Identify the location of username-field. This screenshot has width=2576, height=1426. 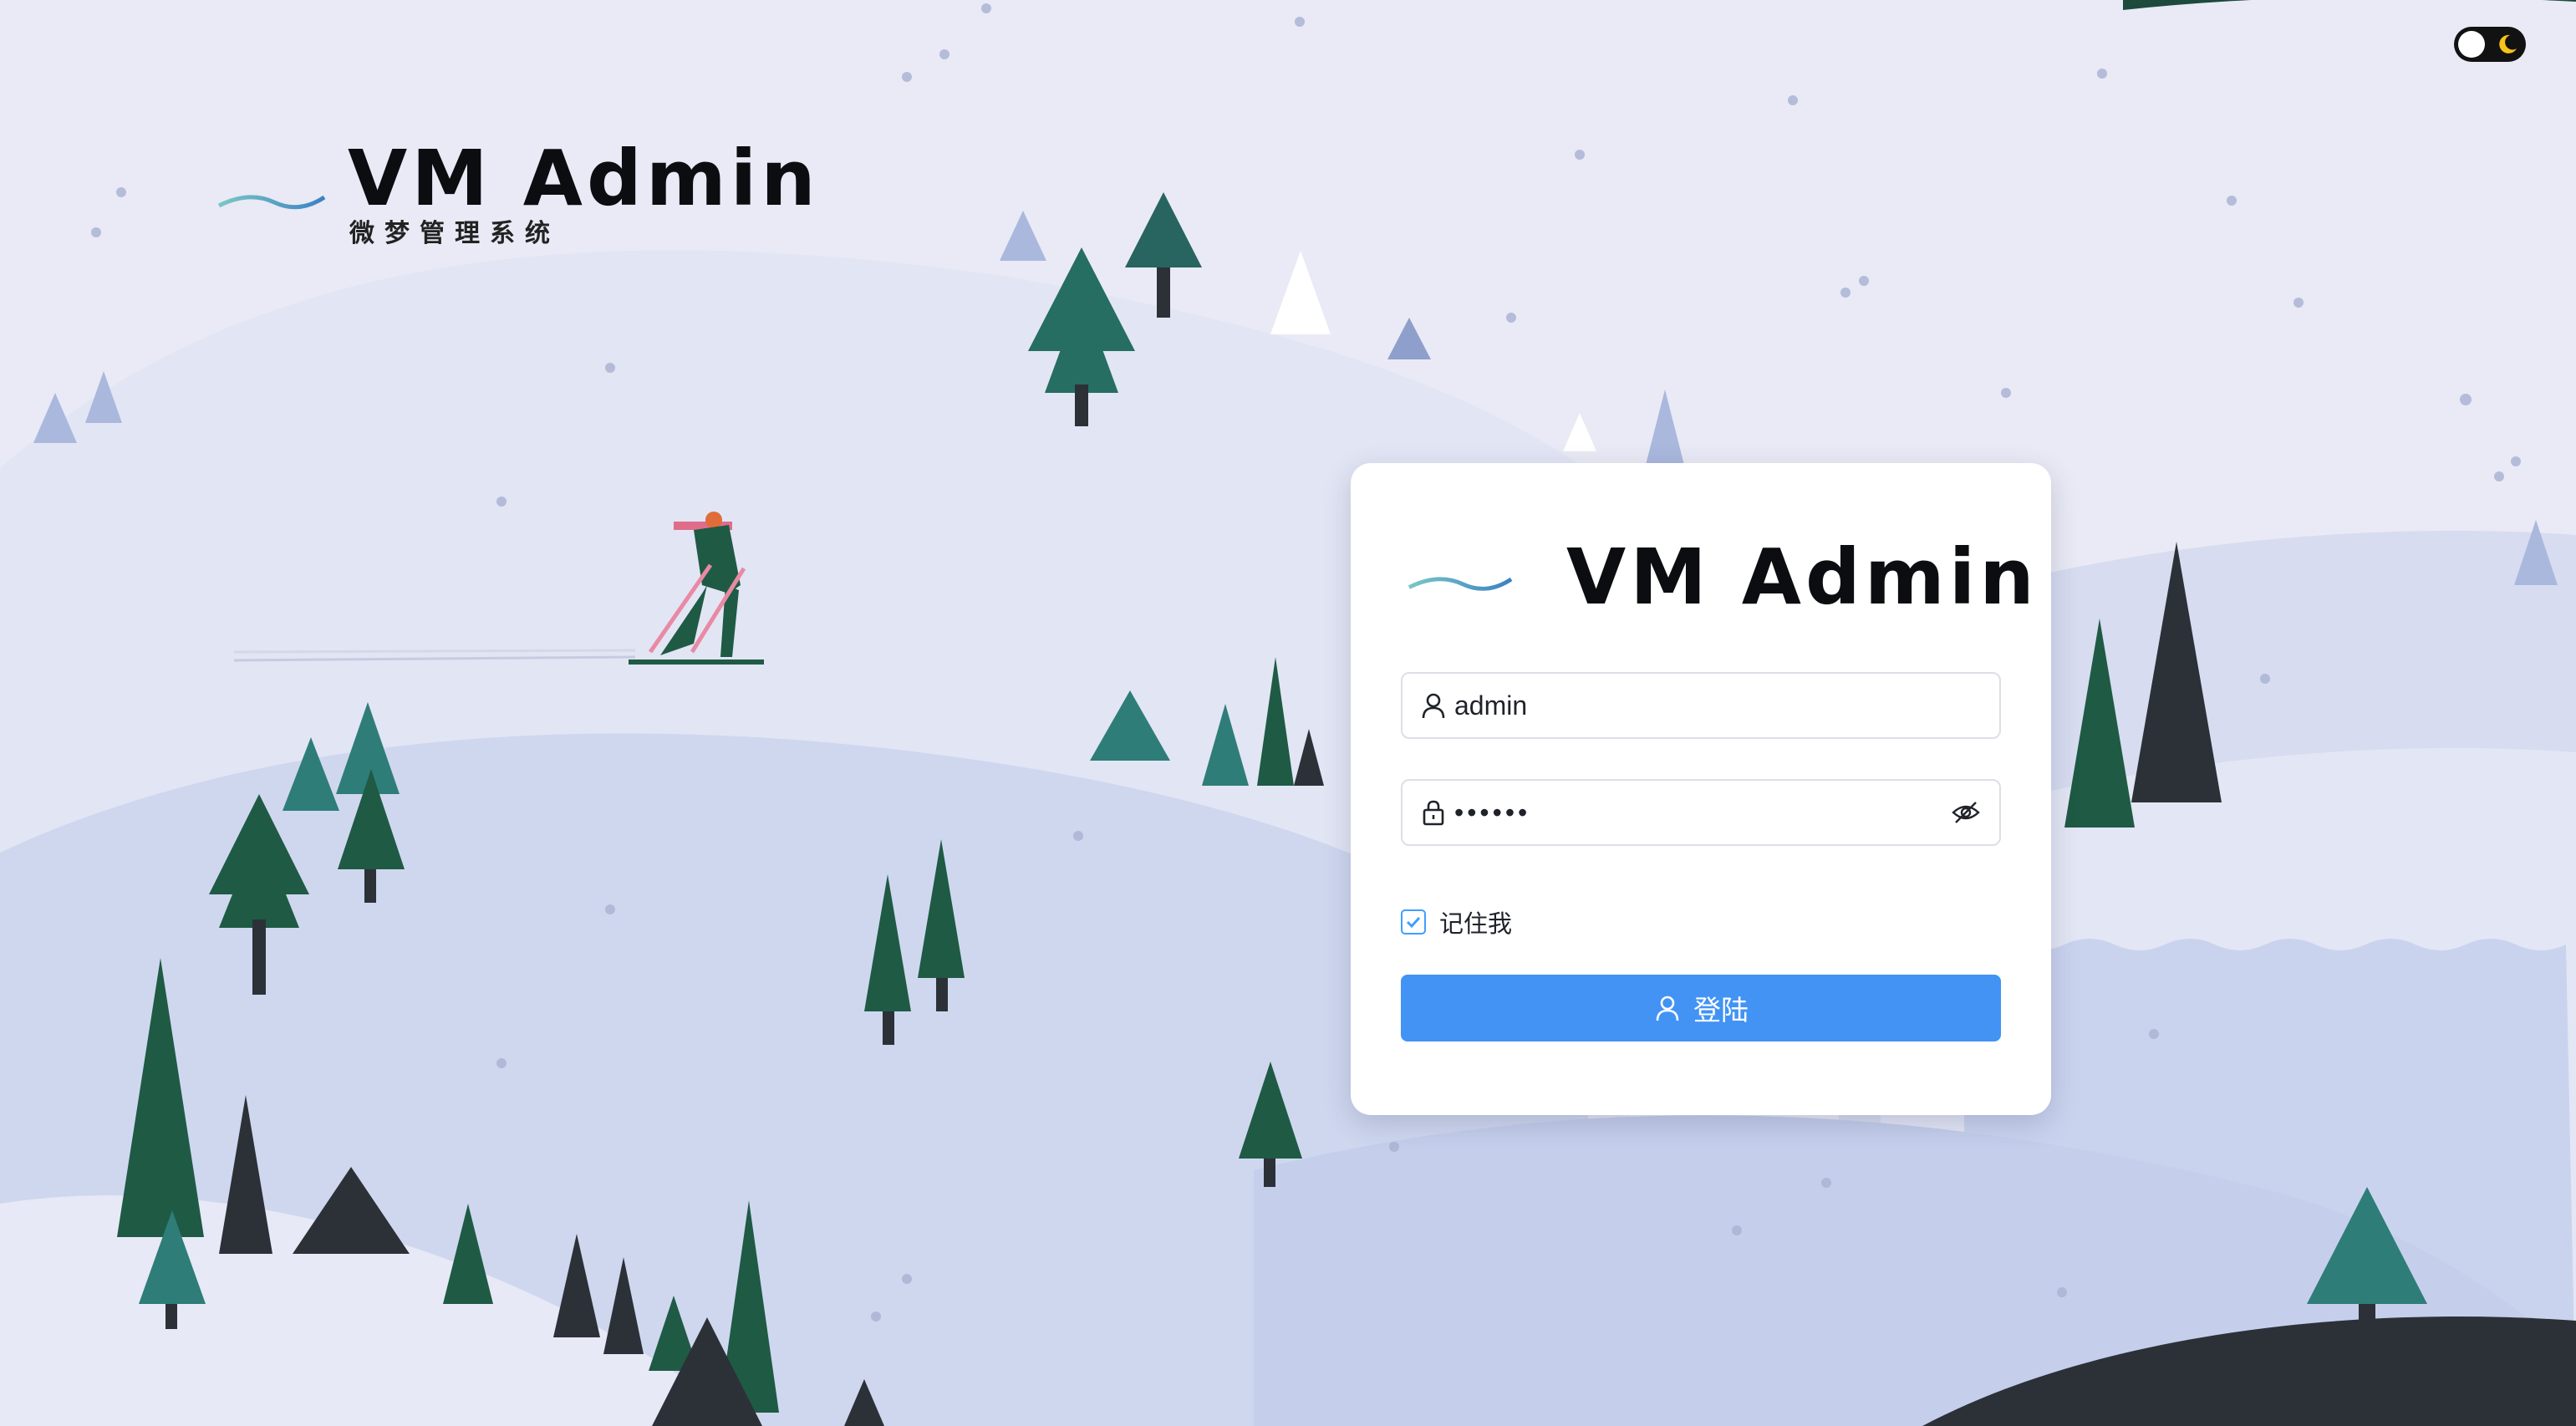
(1701, 706).